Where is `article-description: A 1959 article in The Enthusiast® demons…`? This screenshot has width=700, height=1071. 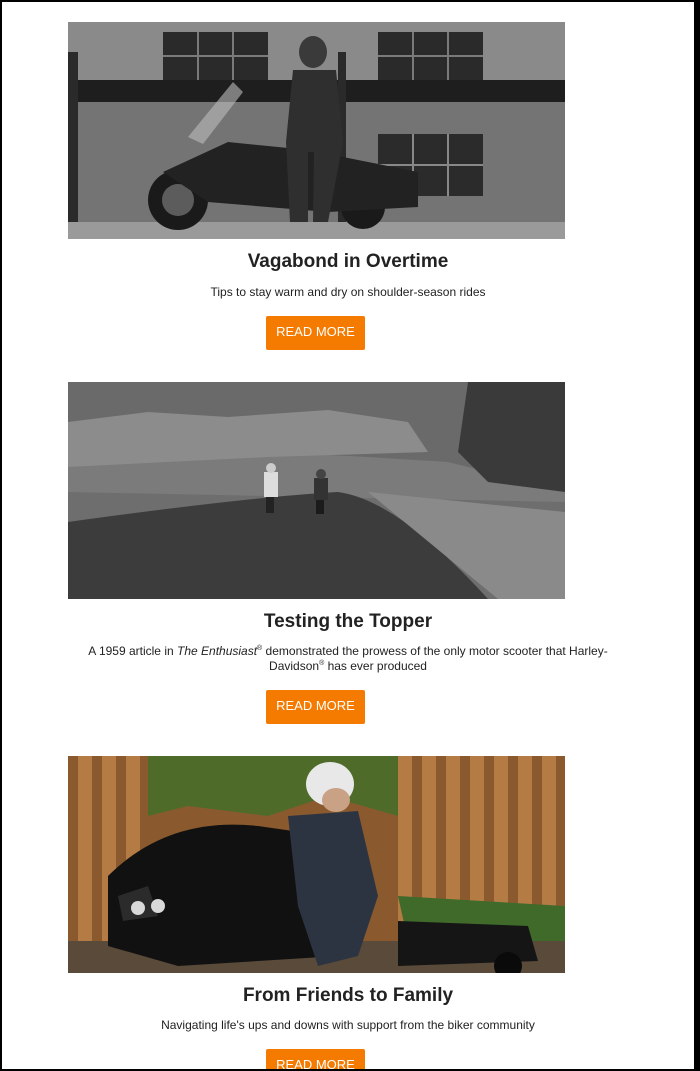 article-description: A 1959 article in The Enthusiast® demons… is located at coordinates (348, 658).